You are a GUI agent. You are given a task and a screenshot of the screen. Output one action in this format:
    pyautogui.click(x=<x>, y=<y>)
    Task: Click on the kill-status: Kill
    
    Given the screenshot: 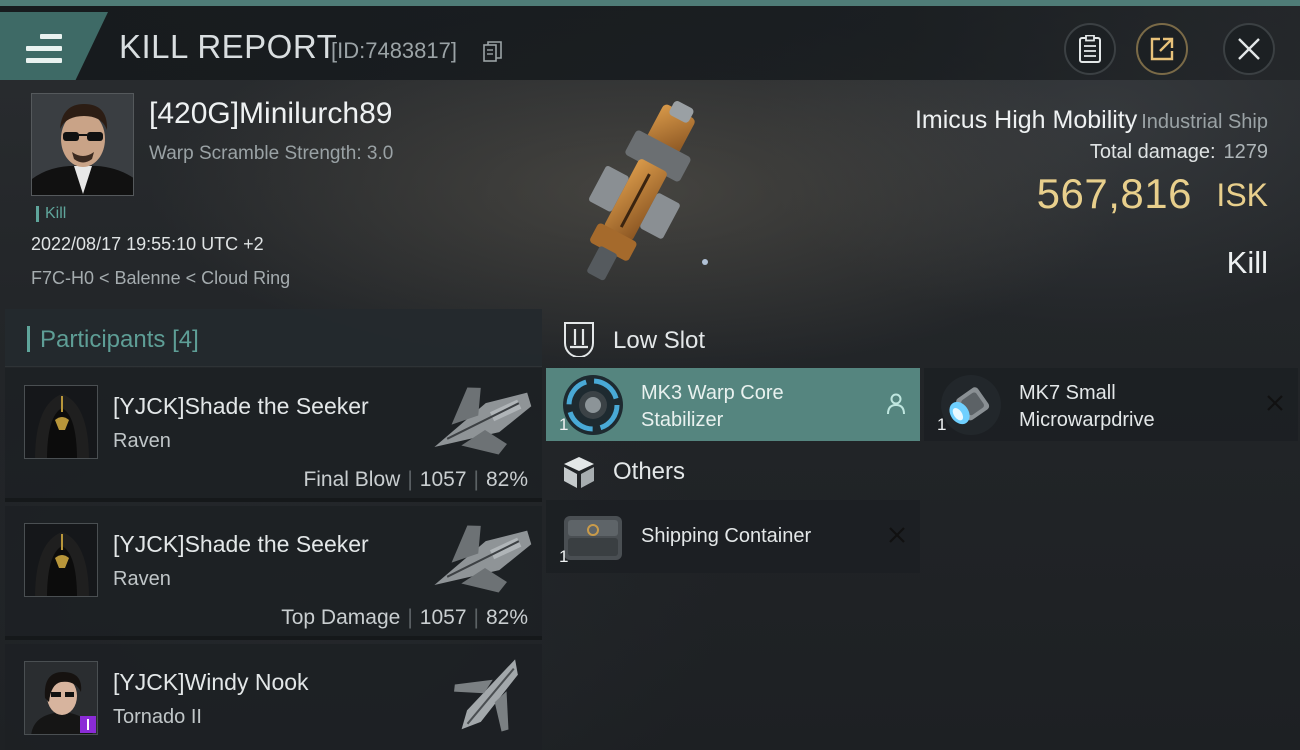 What is the action you would take?
    pyautogui.click(x=1247, y=262)
    